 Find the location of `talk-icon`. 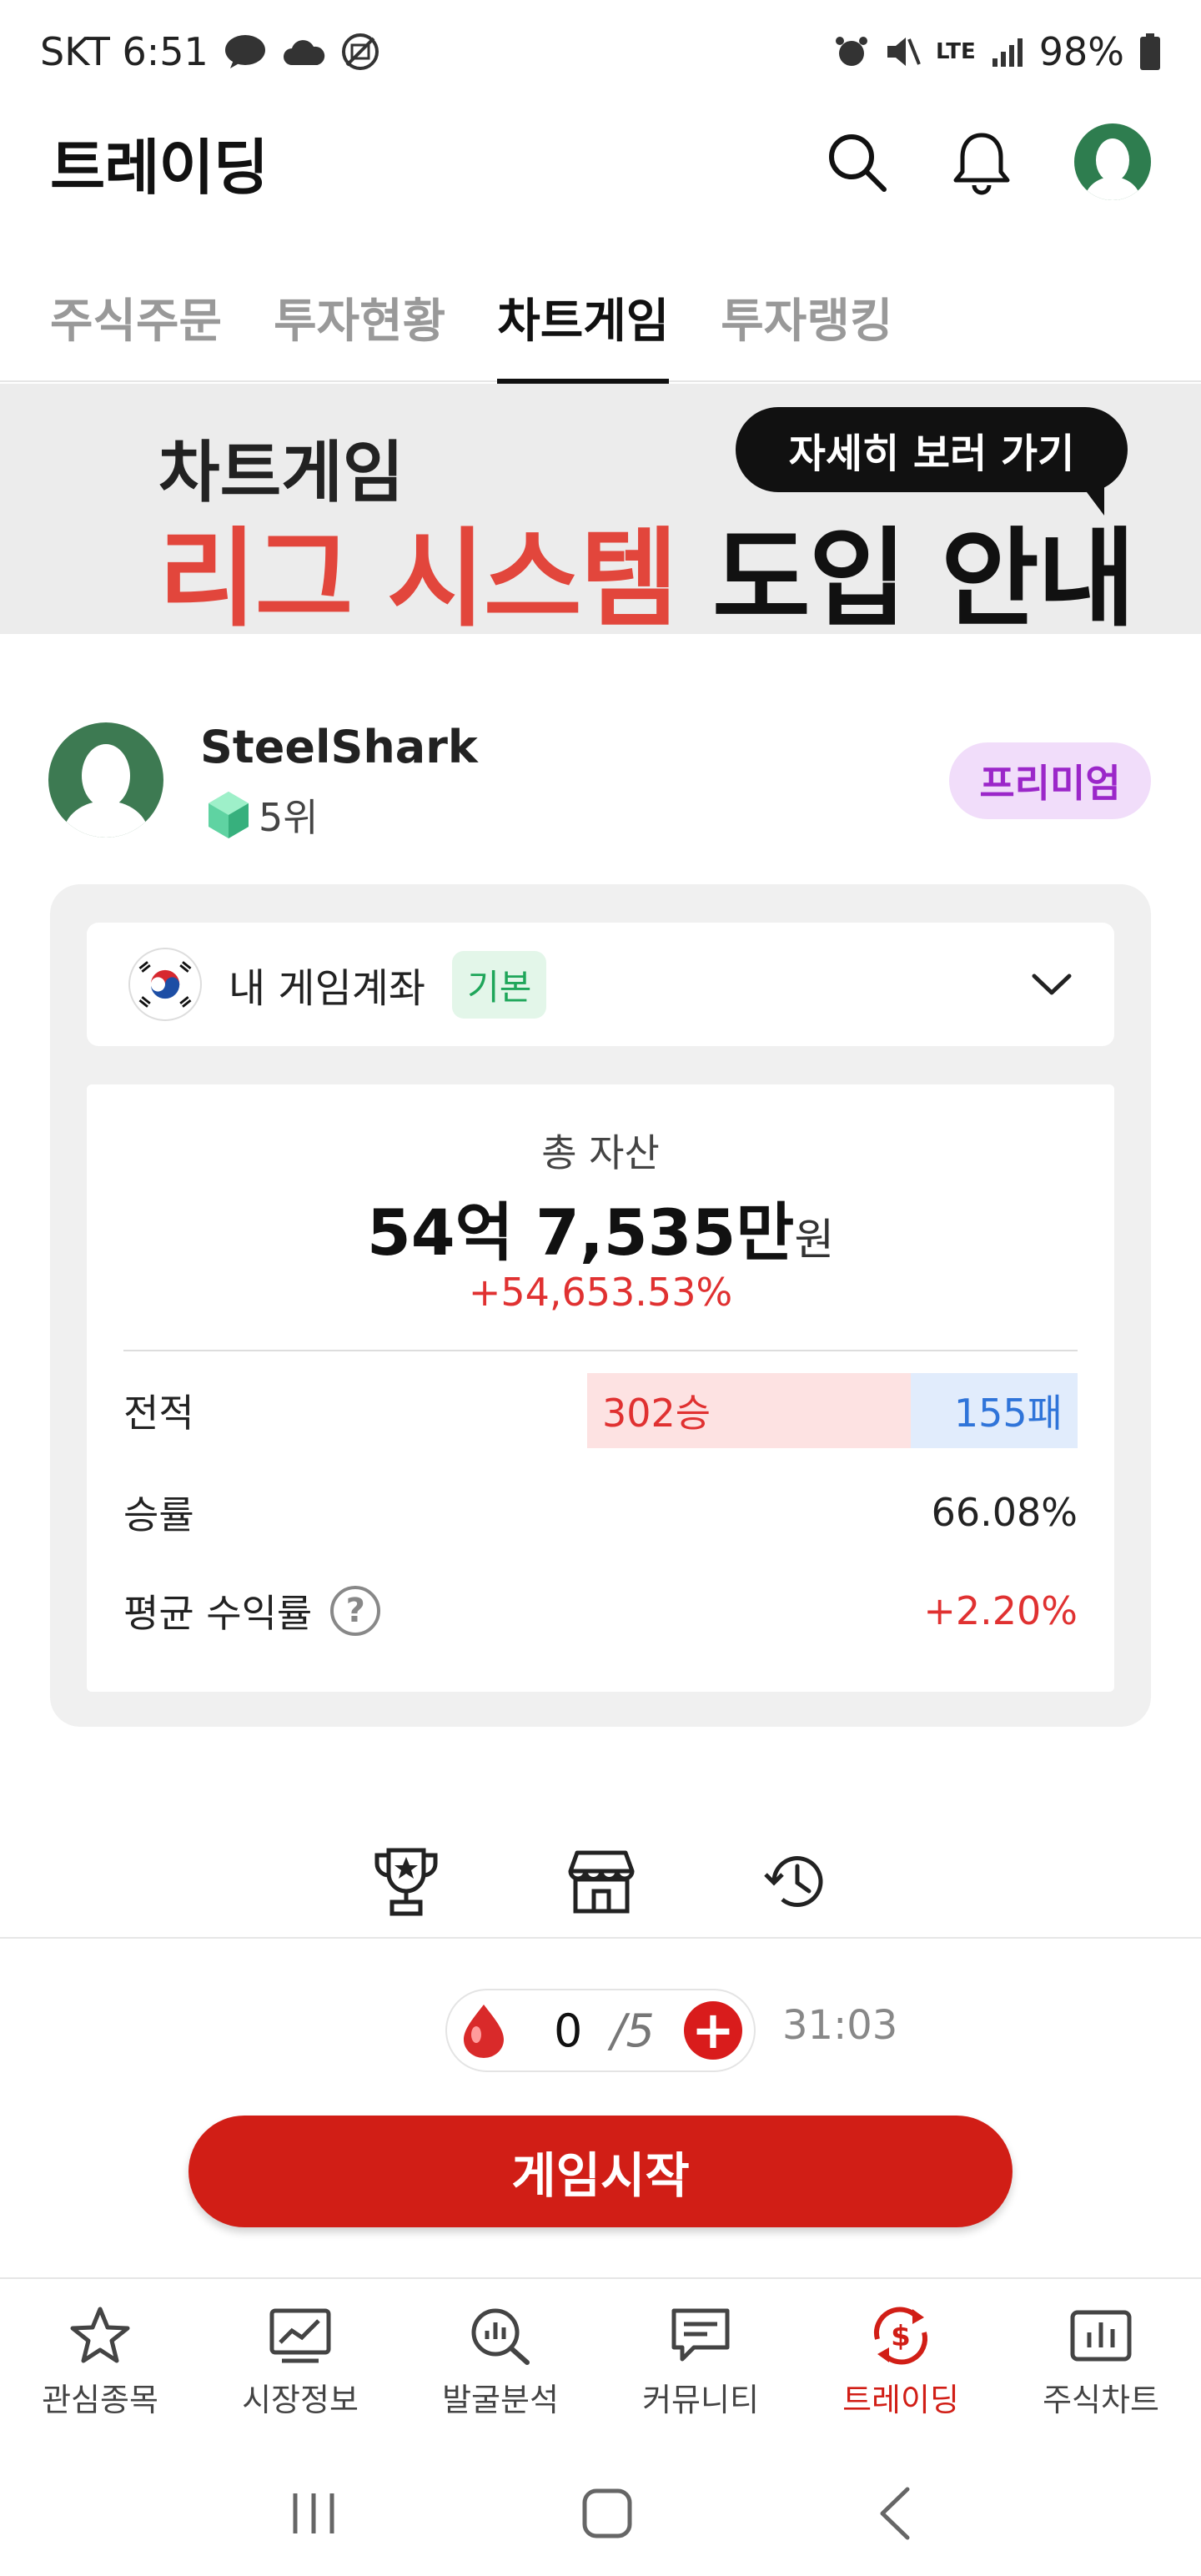

talk-icon is located at coordinates (245, 51).